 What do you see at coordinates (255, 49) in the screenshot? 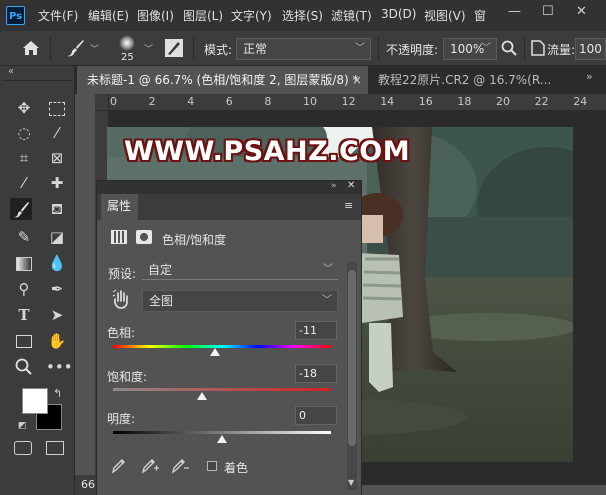
I see `mode-value: 正常` at bounding box center [255, 49].